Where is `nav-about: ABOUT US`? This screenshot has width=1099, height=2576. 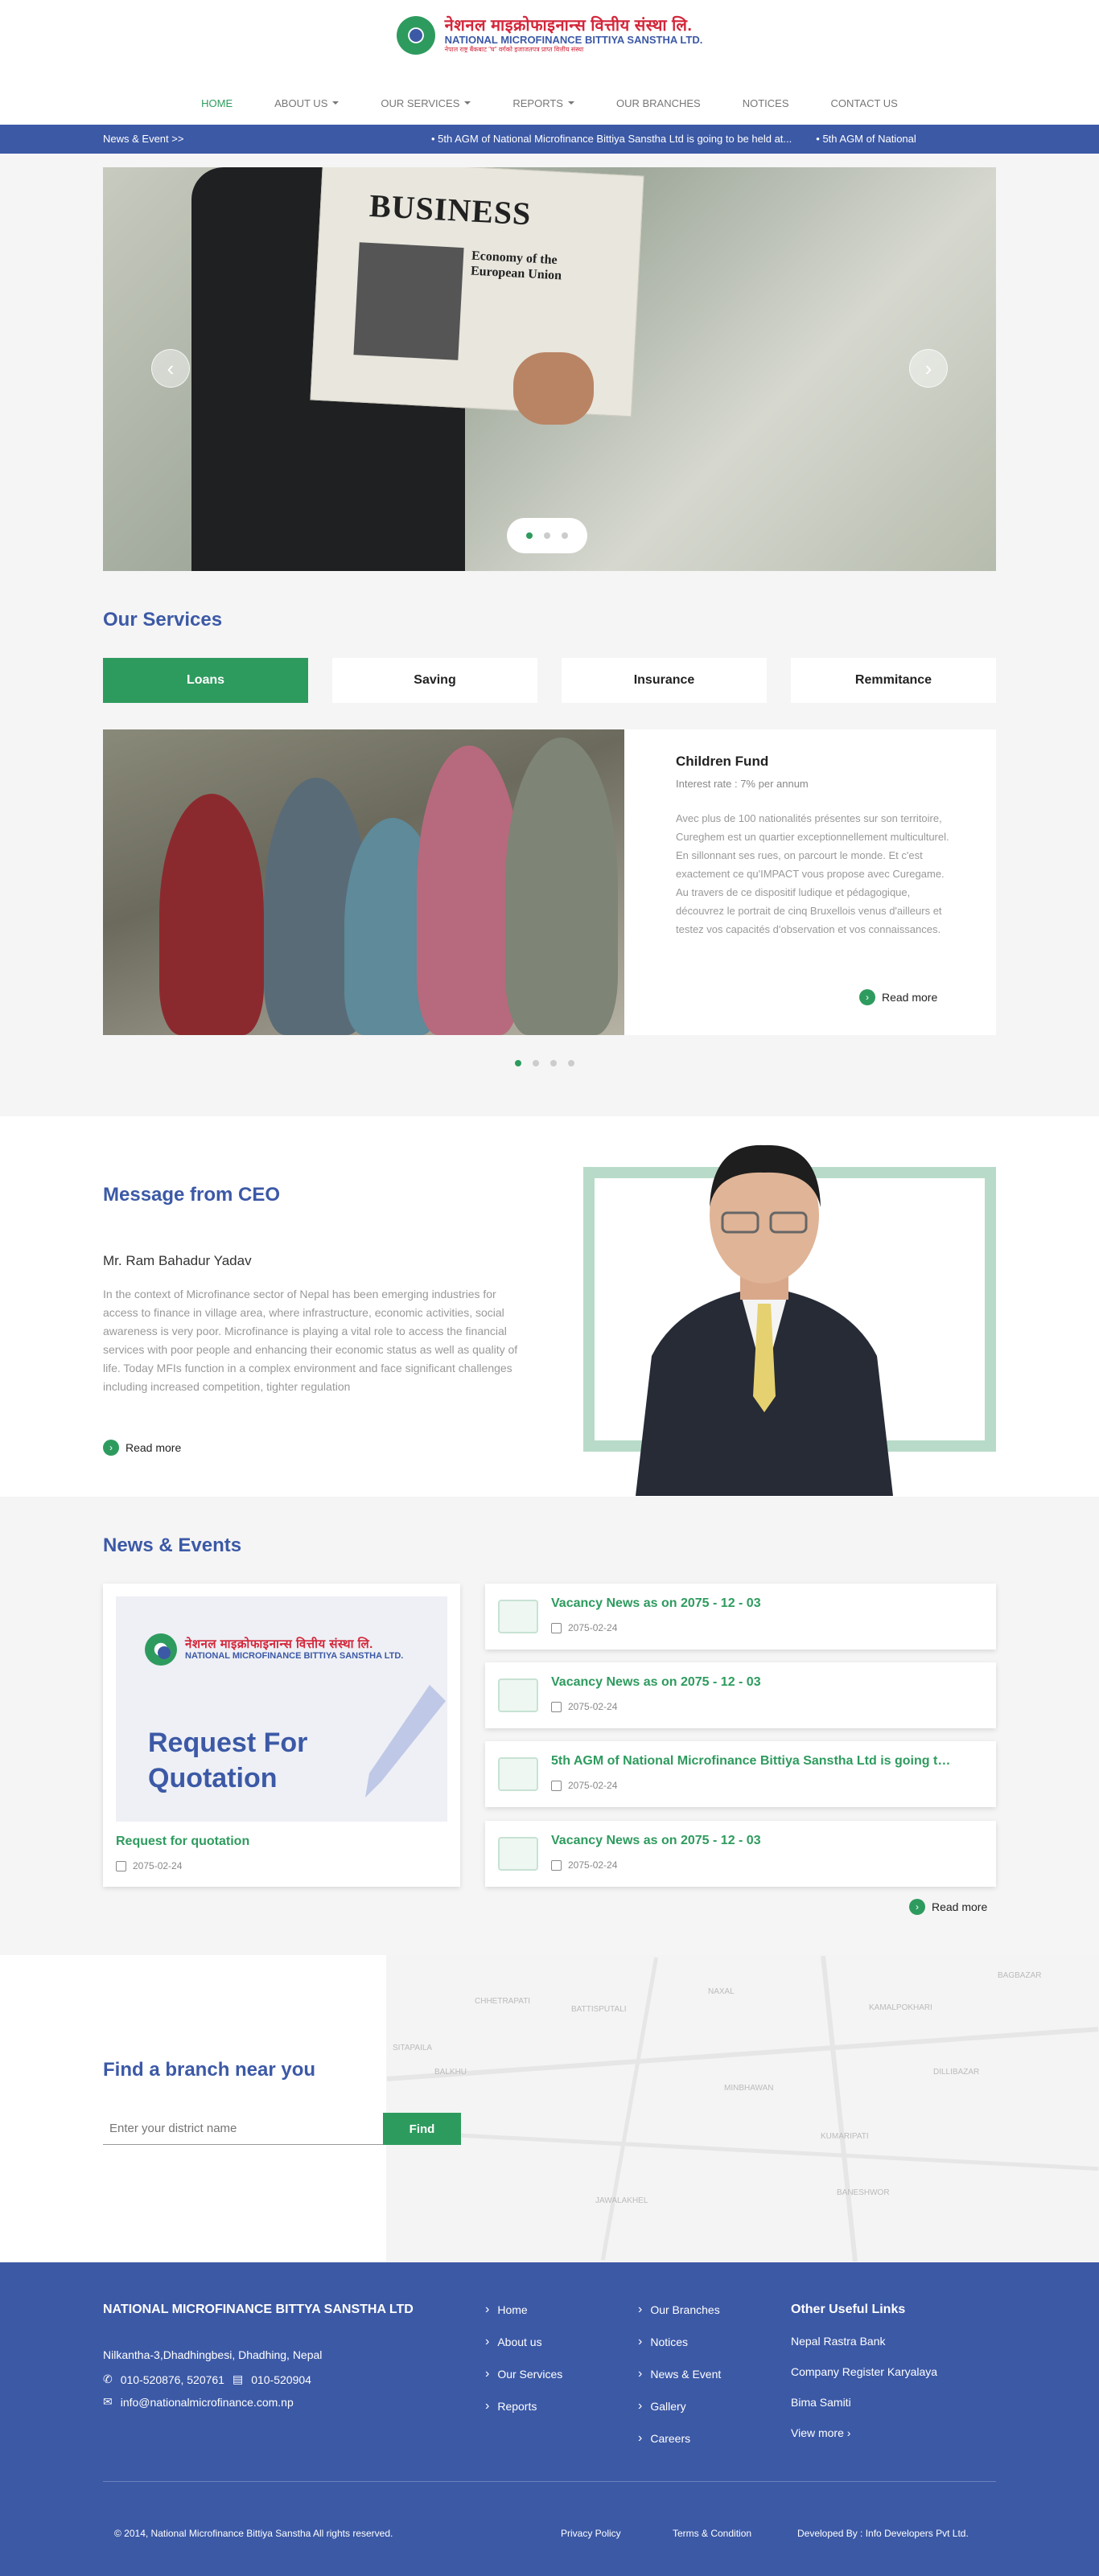 nav-about: ABOUT US is located at coordinates (307, 103).